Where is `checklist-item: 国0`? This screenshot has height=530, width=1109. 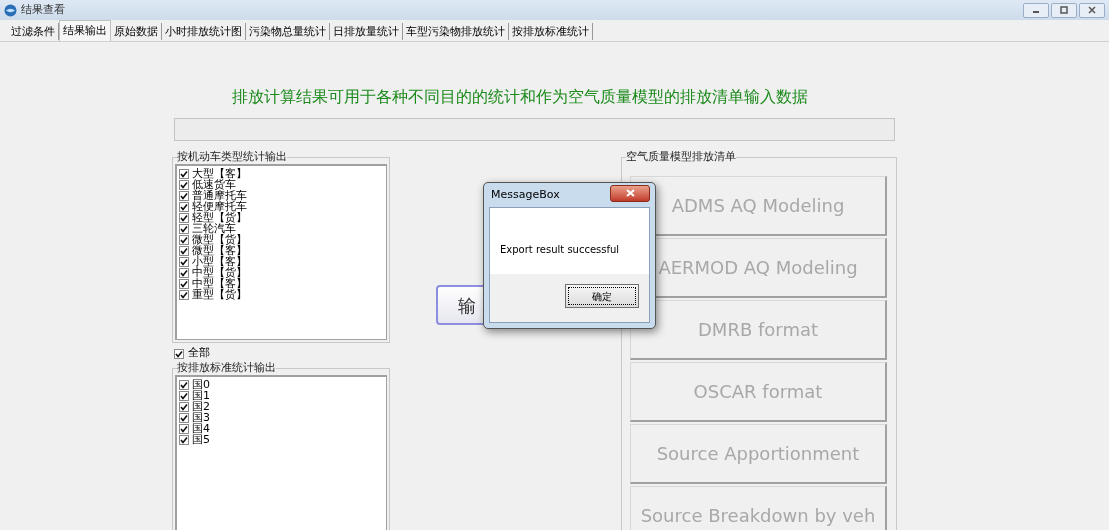 checklist-item: 国0 is located at coordinates (201, 384).